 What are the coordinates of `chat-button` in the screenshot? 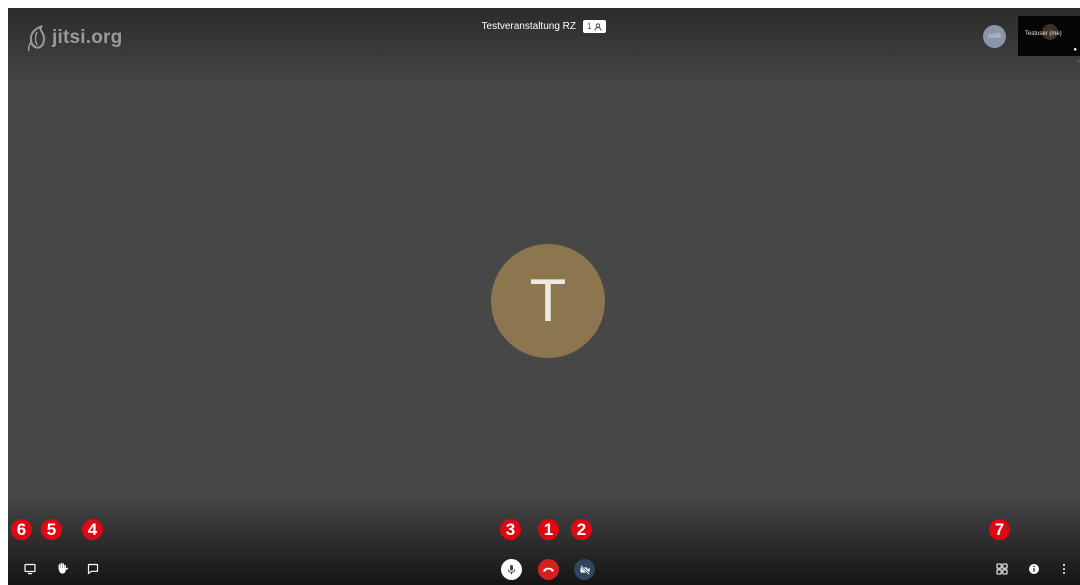 It's located at (93, 569).